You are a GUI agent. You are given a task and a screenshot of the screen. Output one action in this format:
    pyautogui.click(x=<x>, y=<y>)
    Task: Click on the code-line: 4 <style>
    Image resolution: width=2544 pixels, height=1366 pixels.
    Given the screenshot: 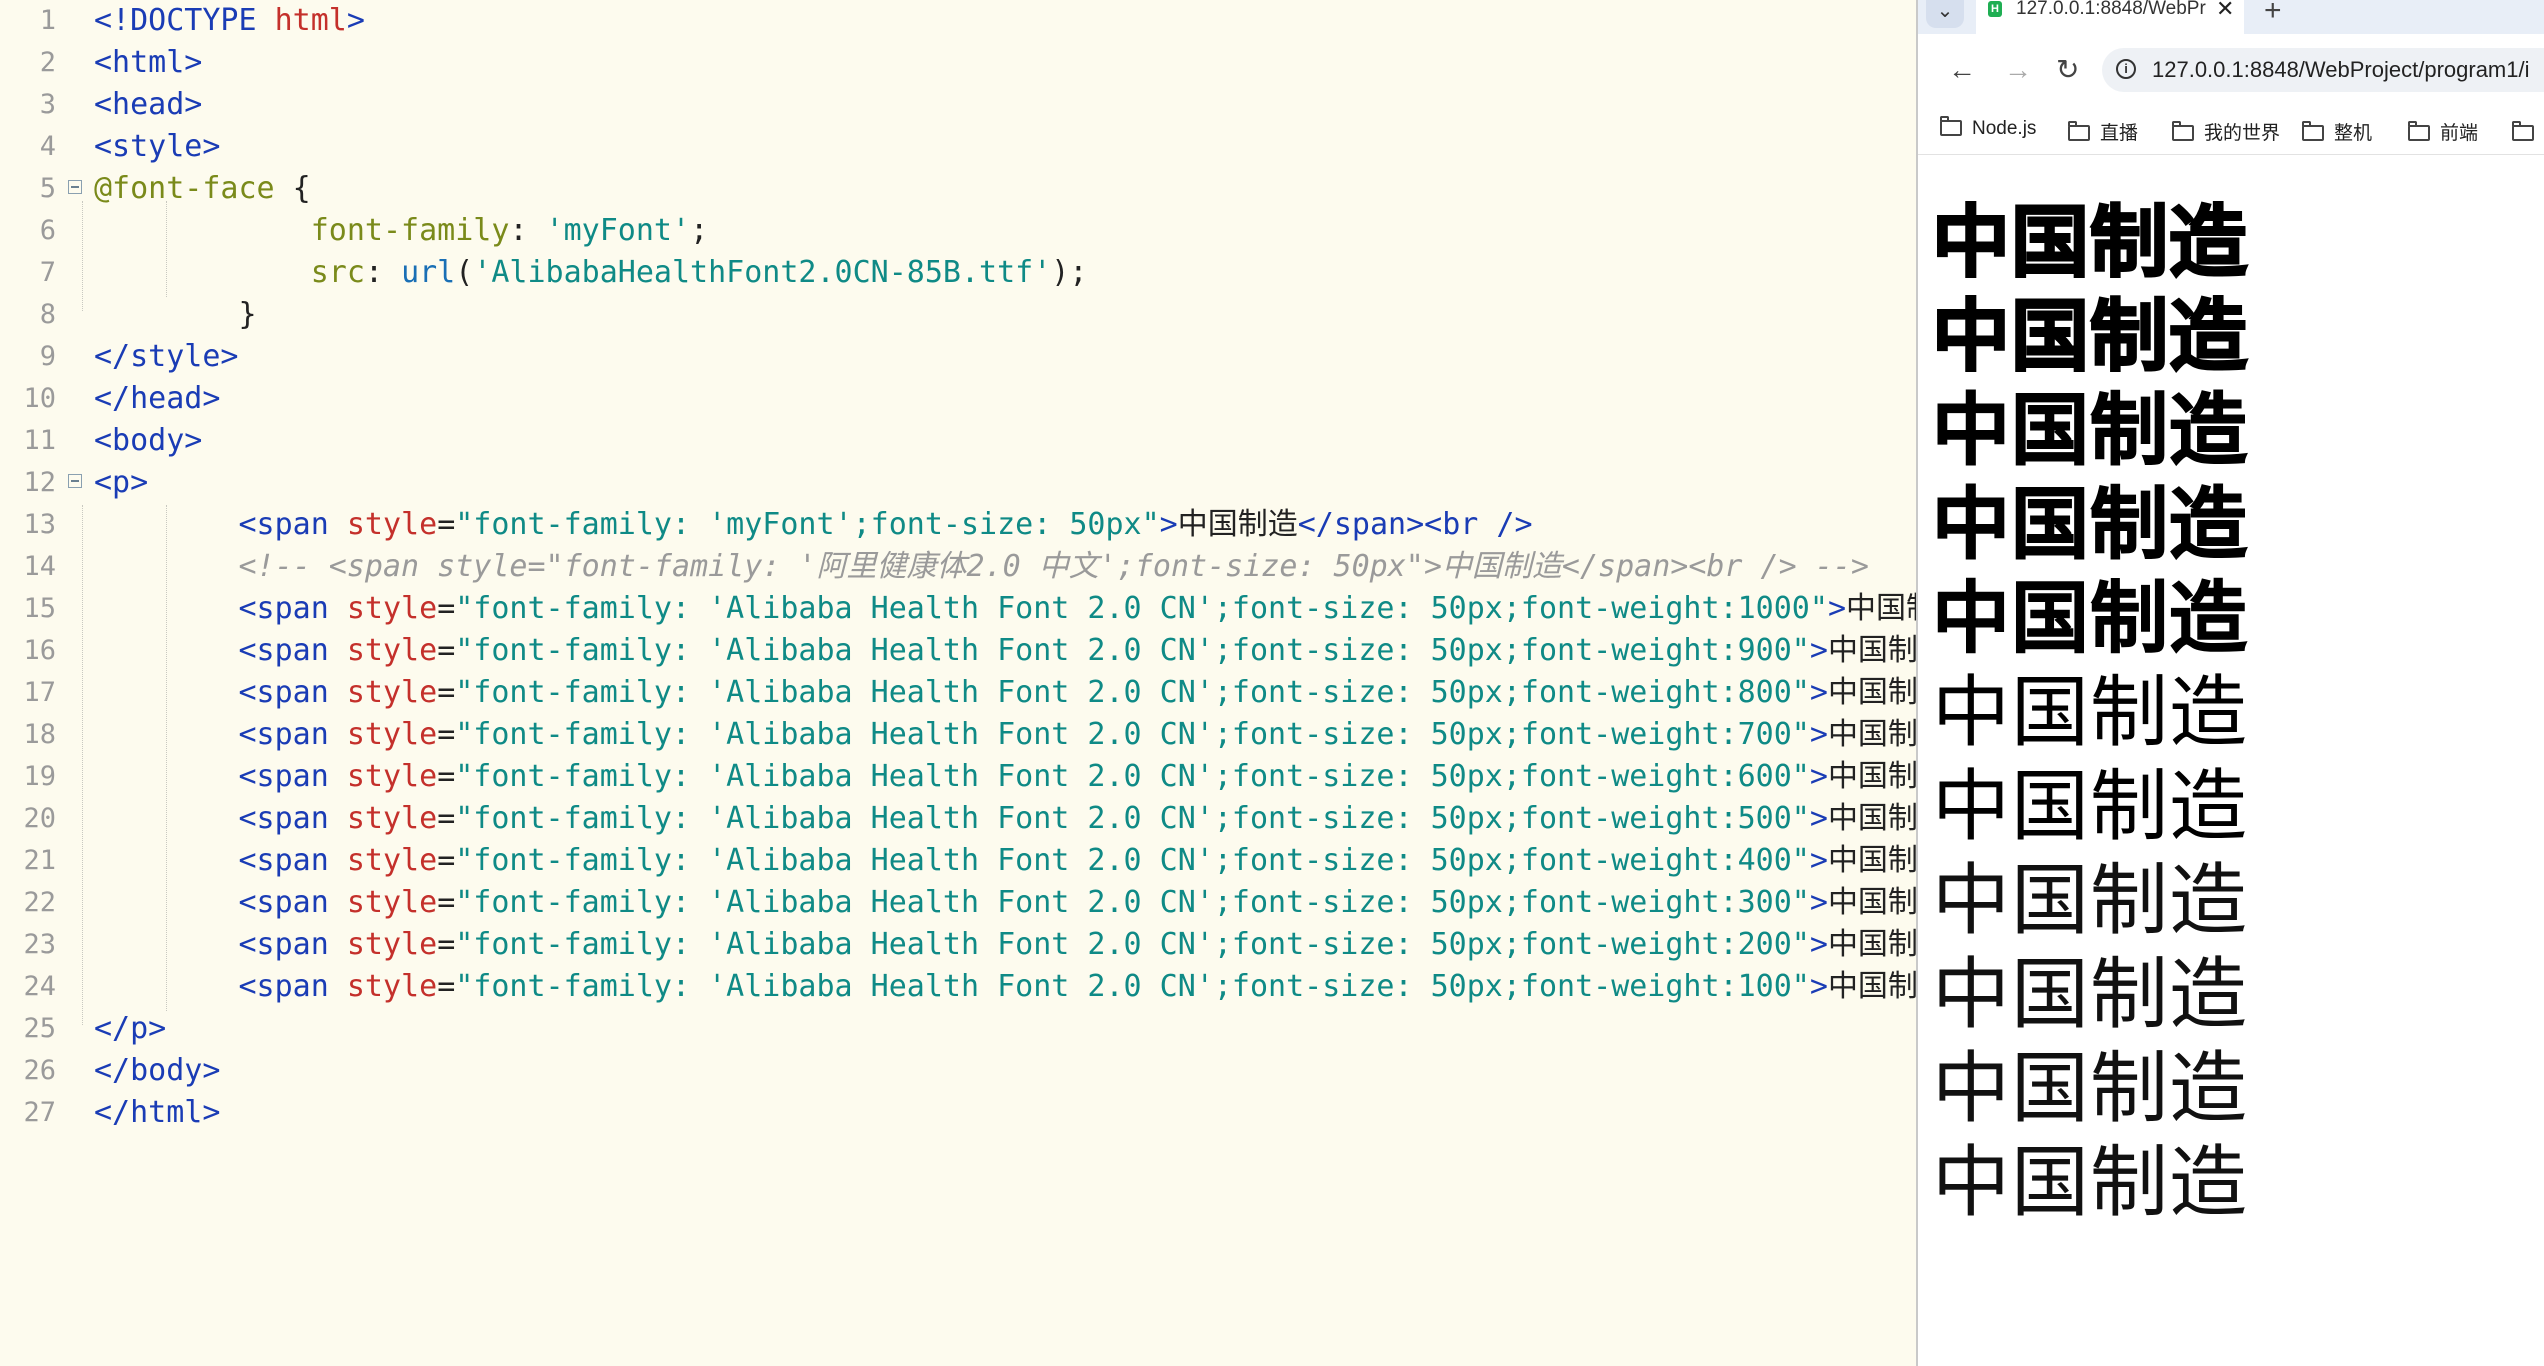 What is the action you would take?
    pyautogui.click(x=958, y=147)
    